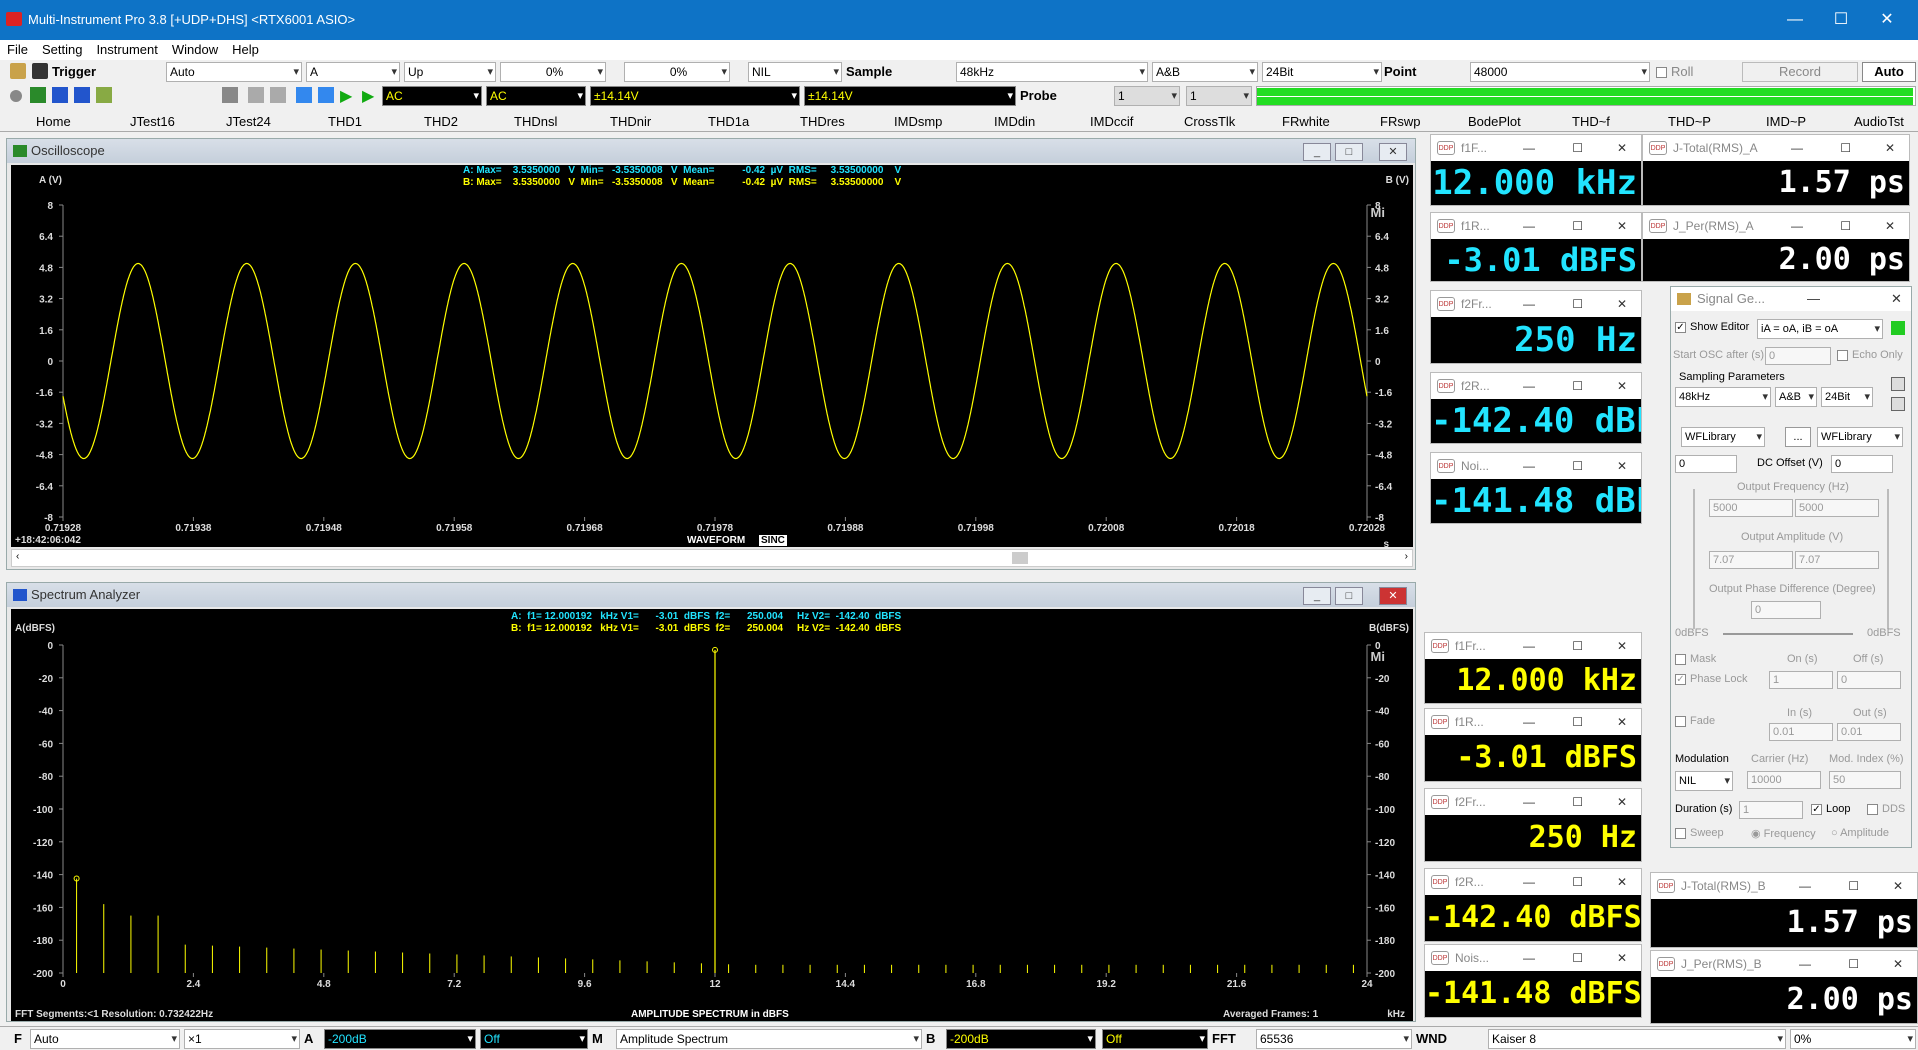 The height and width of the screenshot is (1050, 1918). Describe the element at coordinates (1813, 299) in the screenshot. I see `sg-minimize-button: —` at that location.